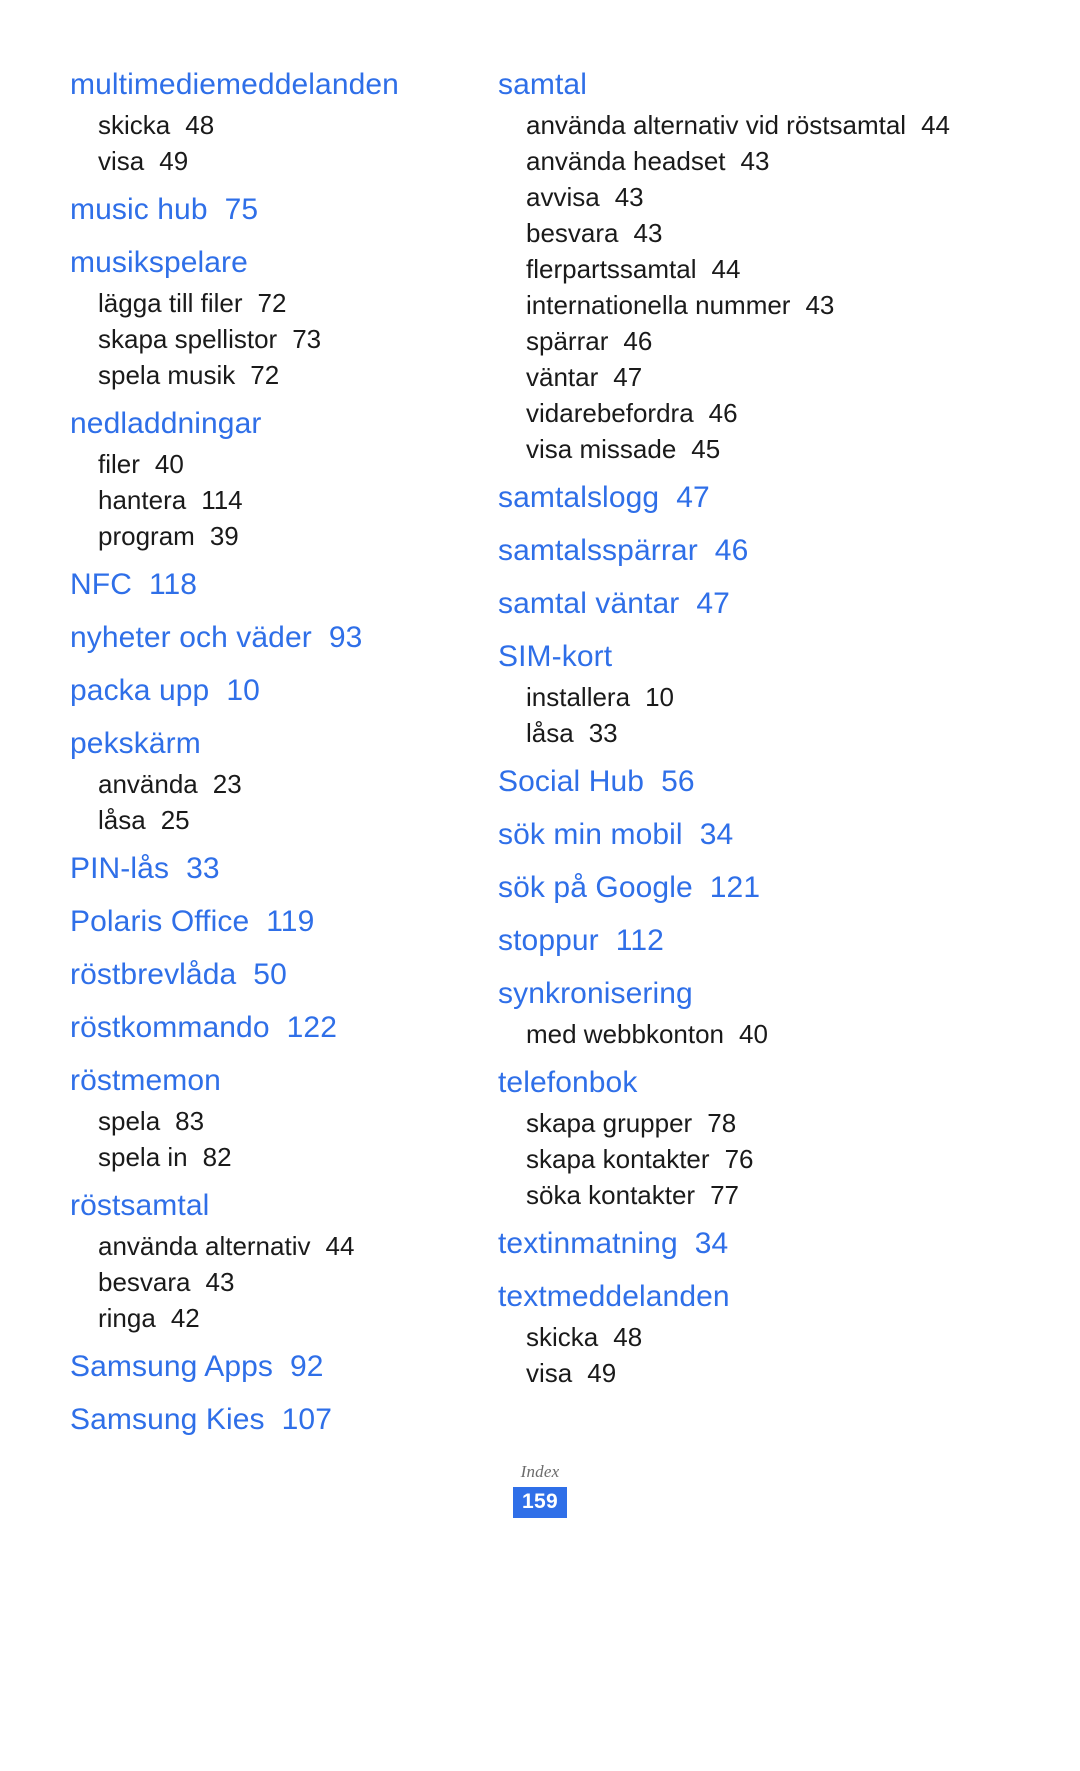  Describe the element at coordinates (743, 940) in the screenshot. I see `index-entry-title: stoppur 112` at that location.